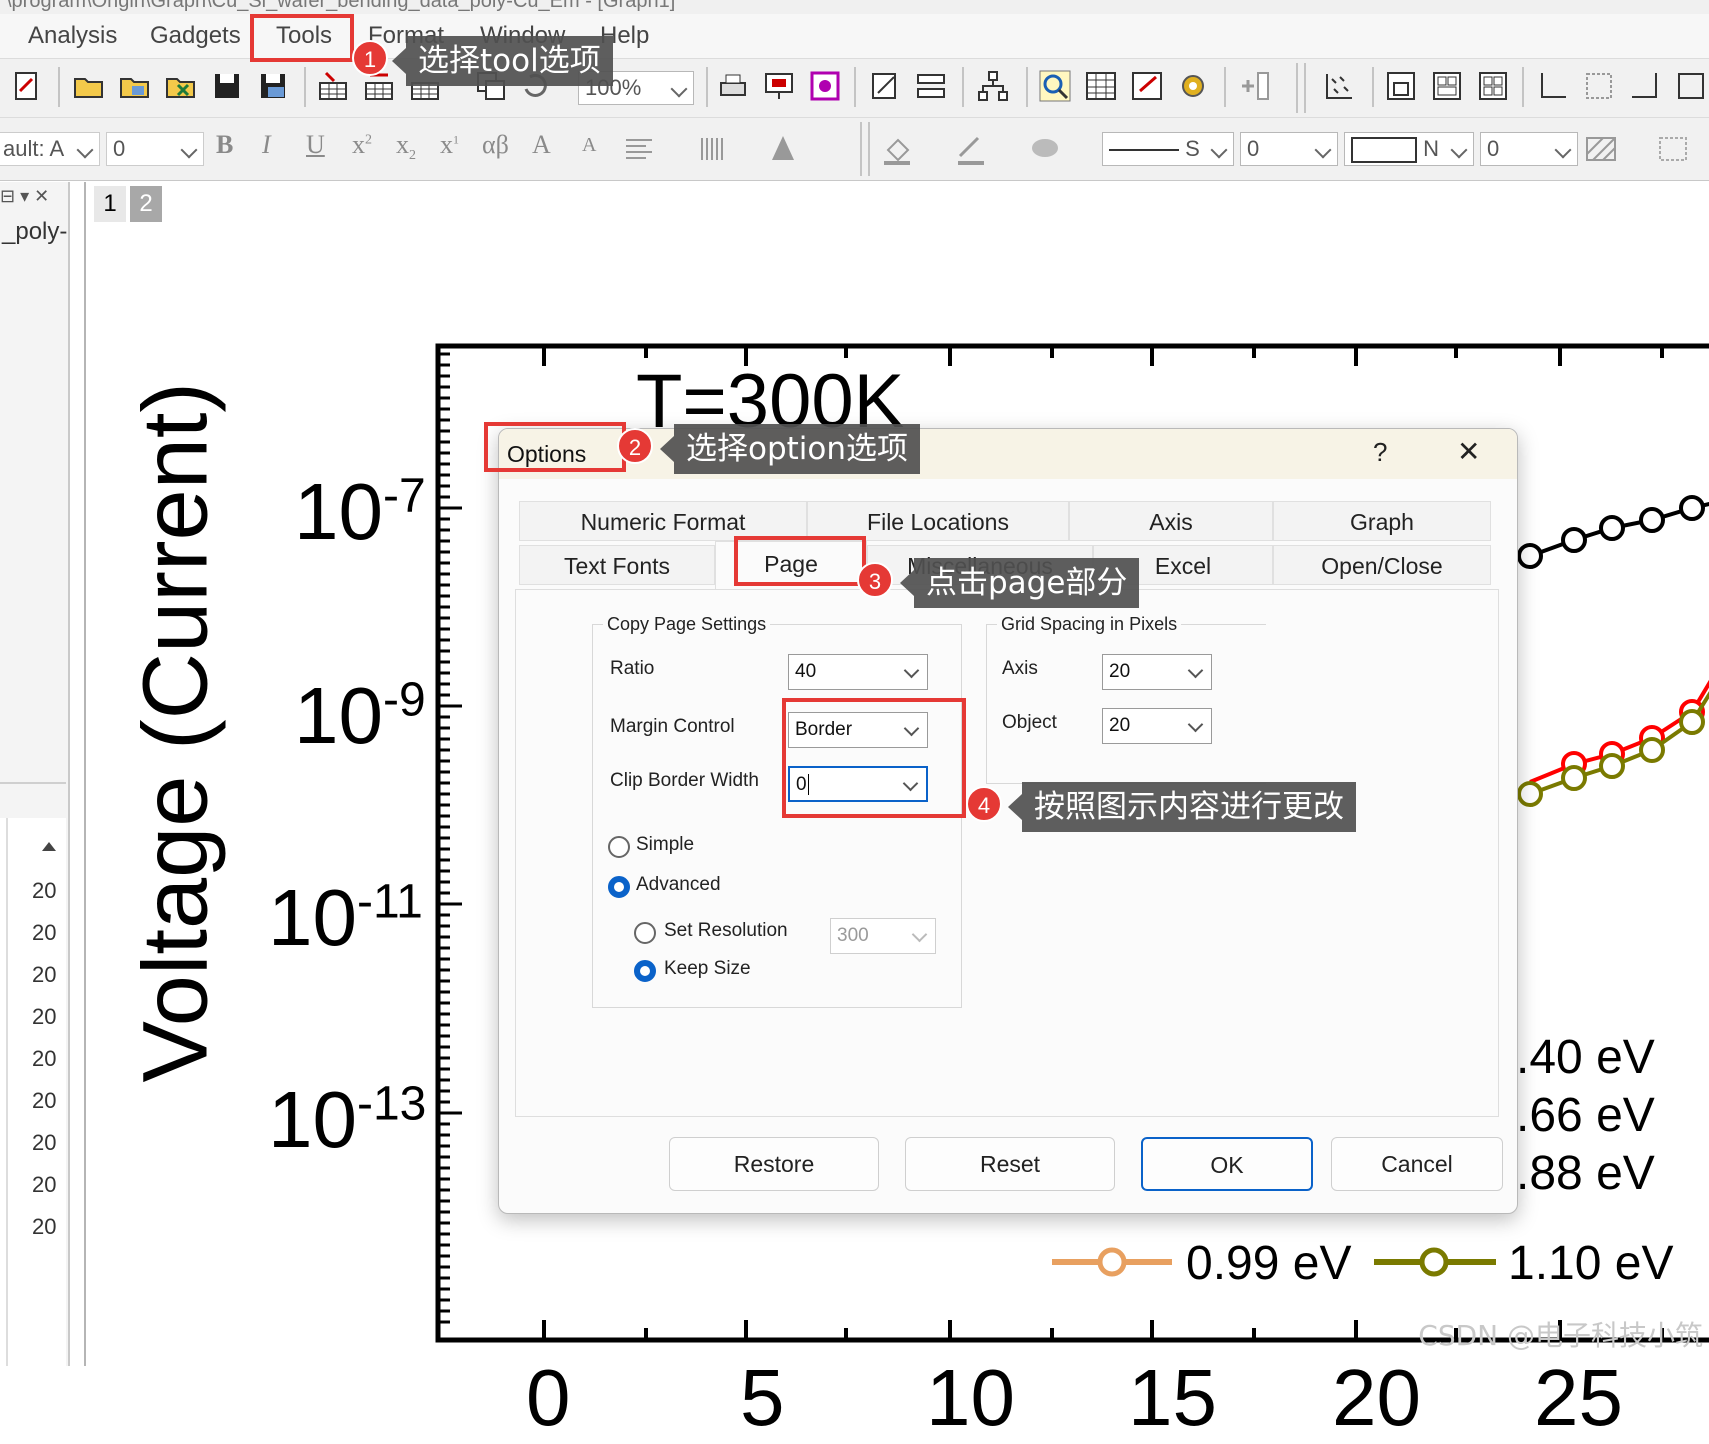 This screenshot has height=1444, width=1709. Describe the element at coordinates (663, 521) in the screenshot. I see `tab-numeric-format: Numeric Format` at that location.